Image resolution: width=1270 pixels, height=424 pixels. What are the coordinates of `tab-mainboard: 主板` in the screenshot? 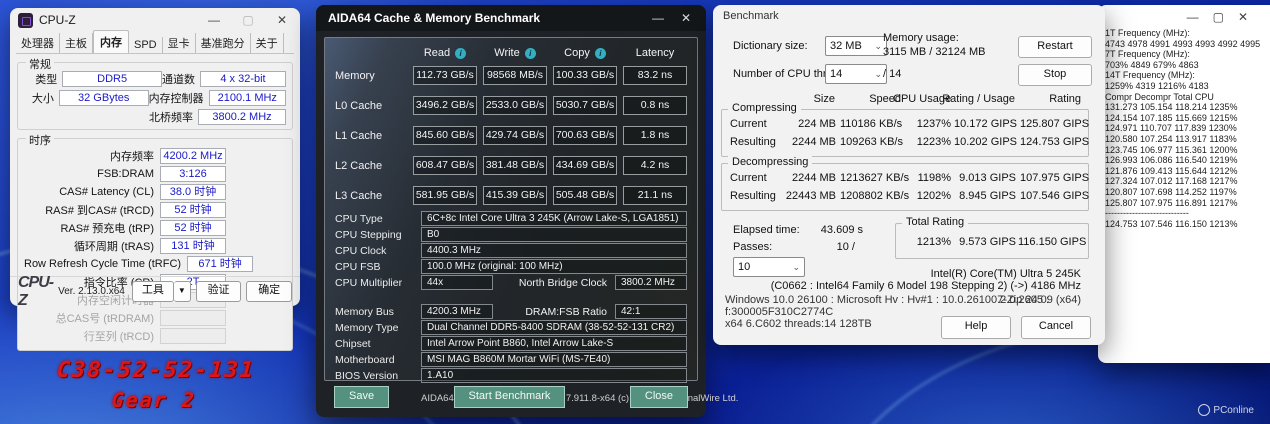 It's located at (76, 43).